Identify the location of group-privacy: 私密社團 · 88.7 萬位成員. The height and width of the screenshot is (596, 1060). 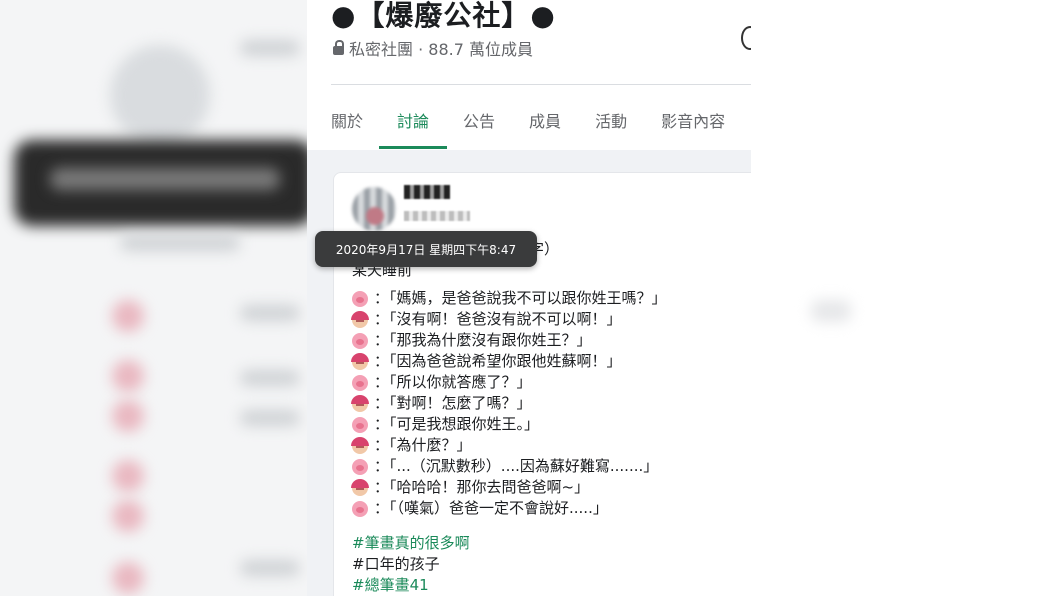
(433, 48).